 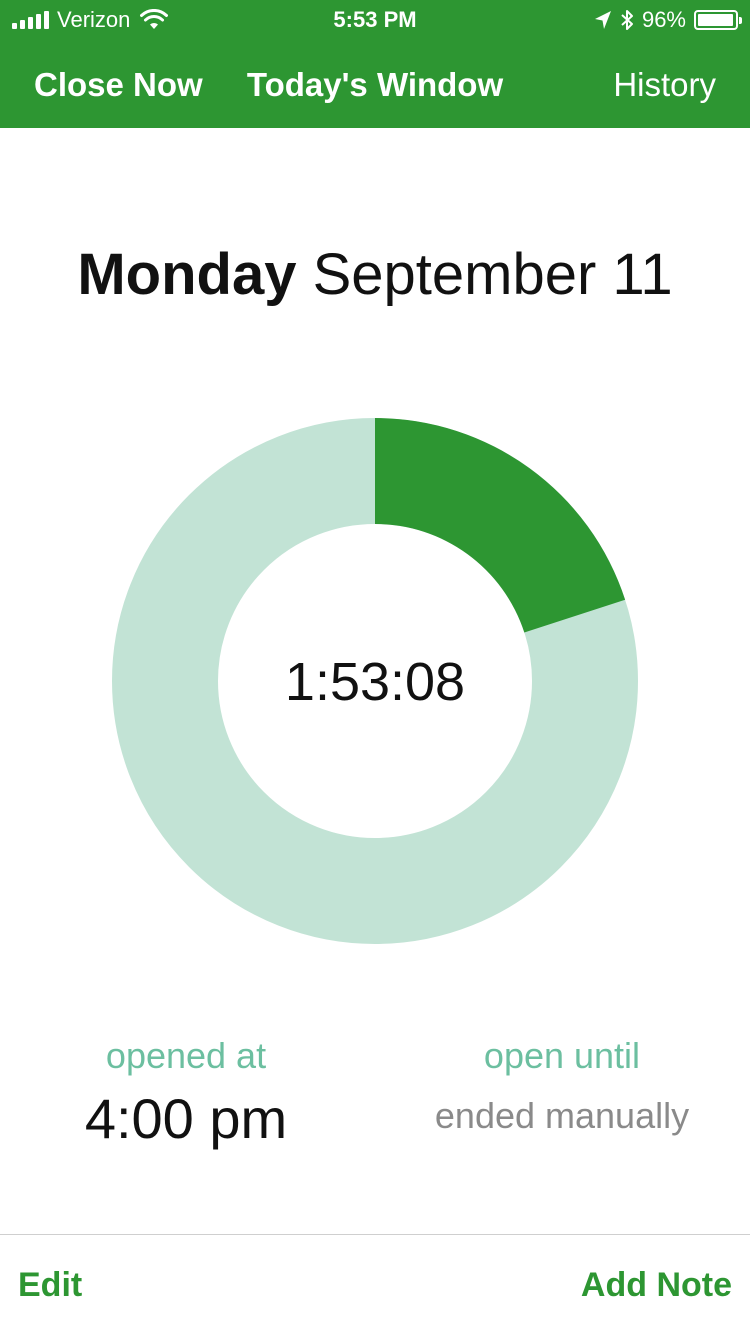 I want to click on battery-icon, so click(x=718, y=20).